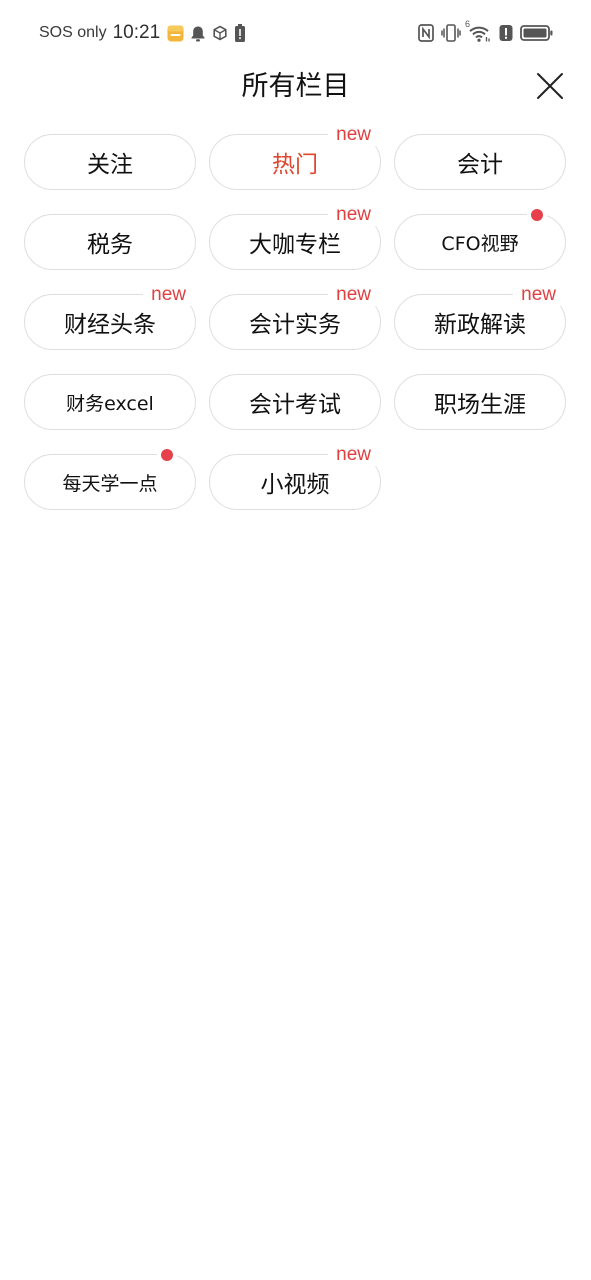 The height and width of the screenshot is (1280, 591). I want to click on channel-chip-follow: 关注, so click(110, 162).